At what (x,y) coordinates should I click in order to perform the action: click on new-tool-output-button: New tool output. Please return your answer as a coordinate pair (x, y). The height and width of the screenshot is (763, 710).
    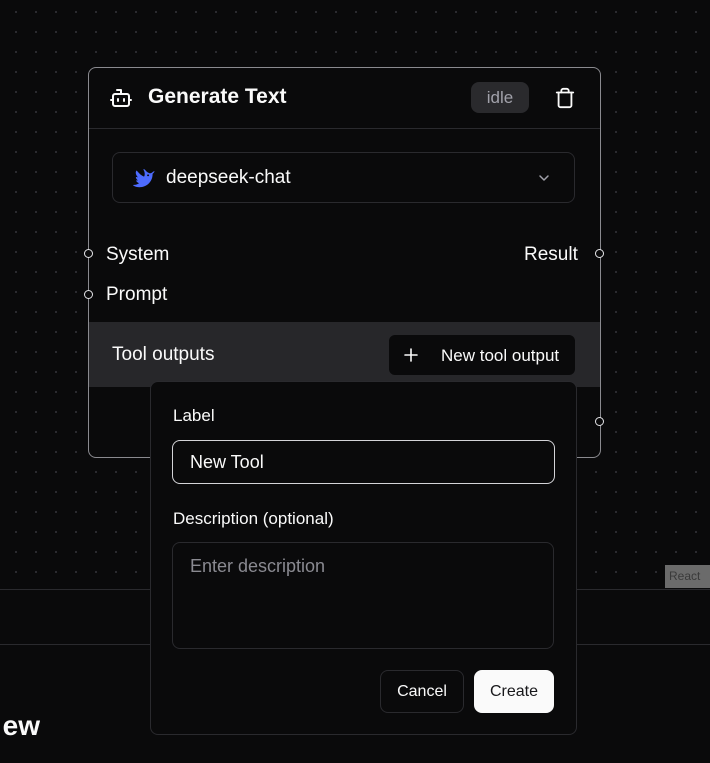
    Looking at the image, I should click on (482, 355).